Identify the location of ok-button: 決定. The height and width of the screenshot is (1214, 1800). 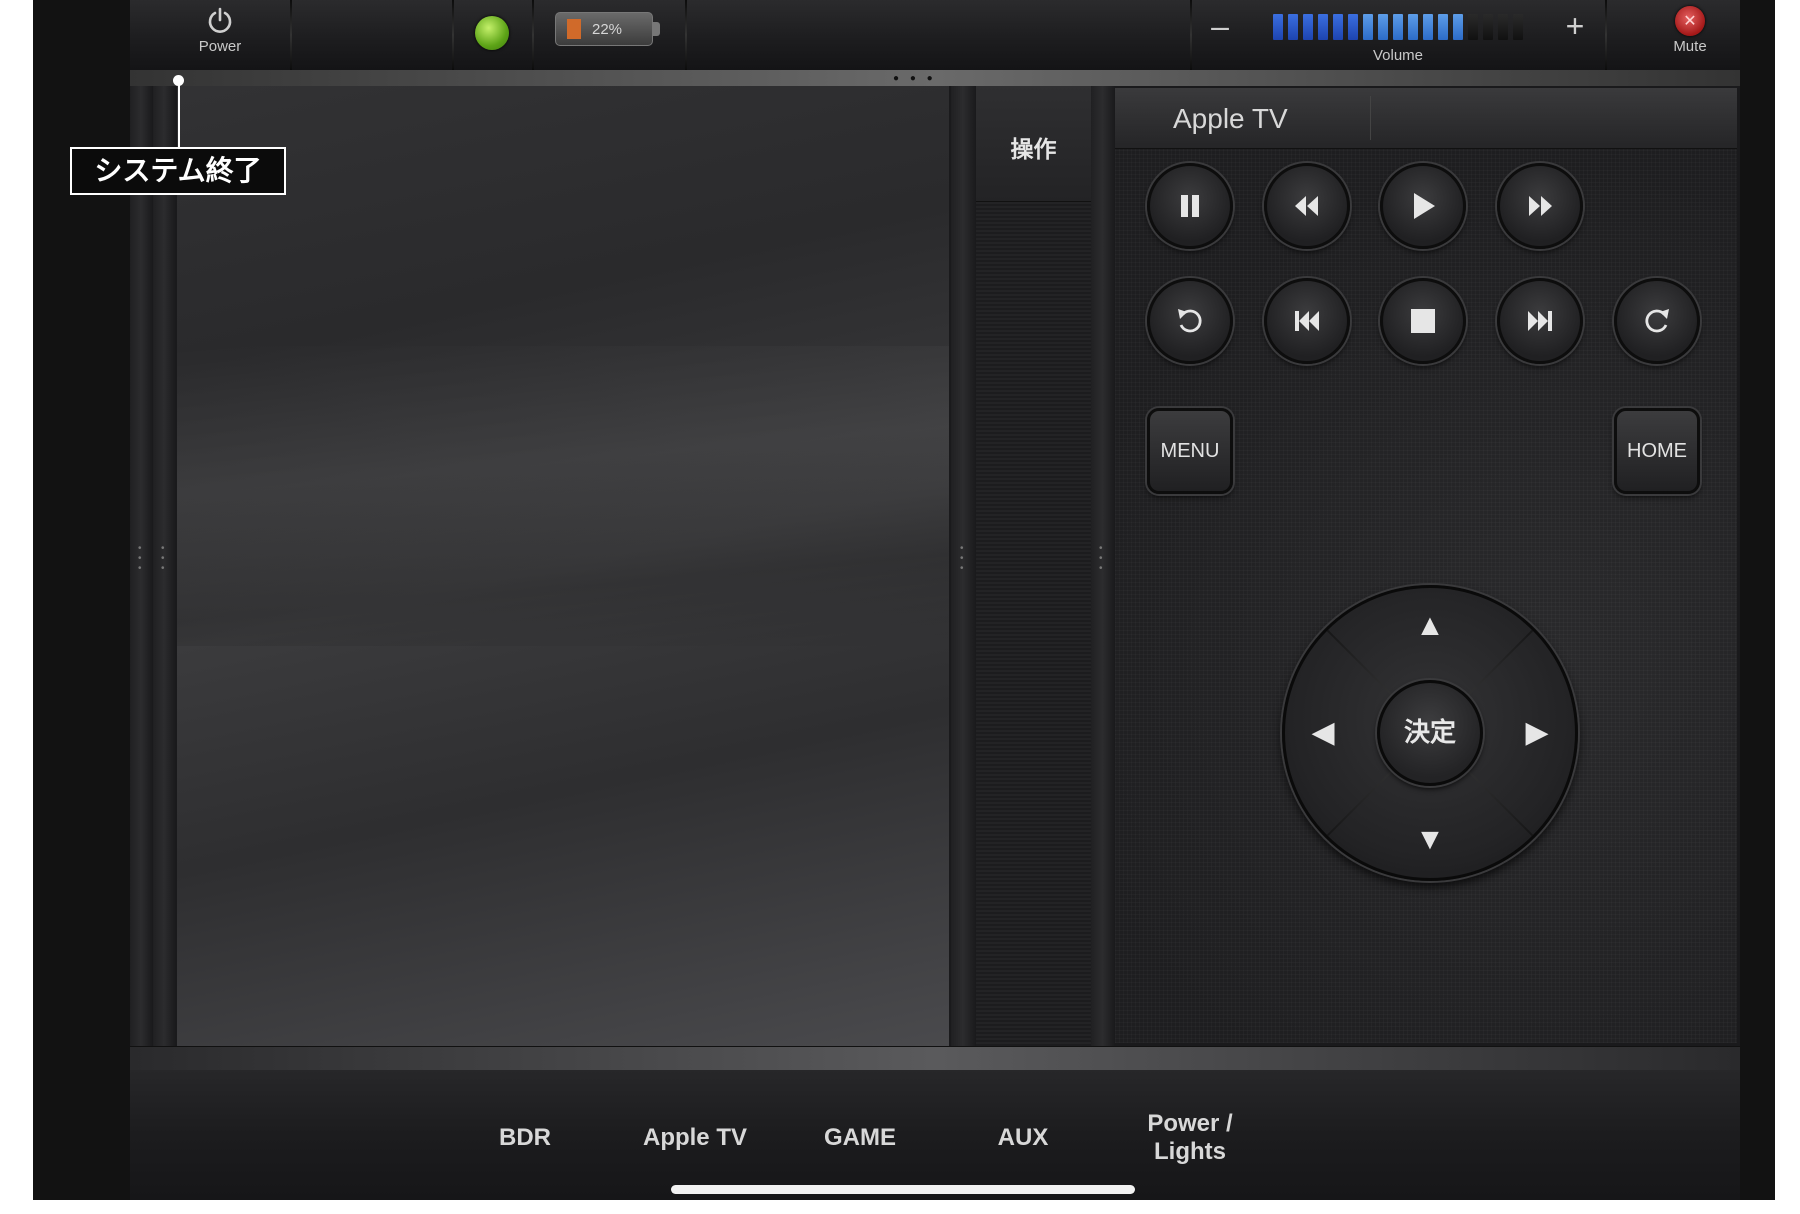
(1430, 733).